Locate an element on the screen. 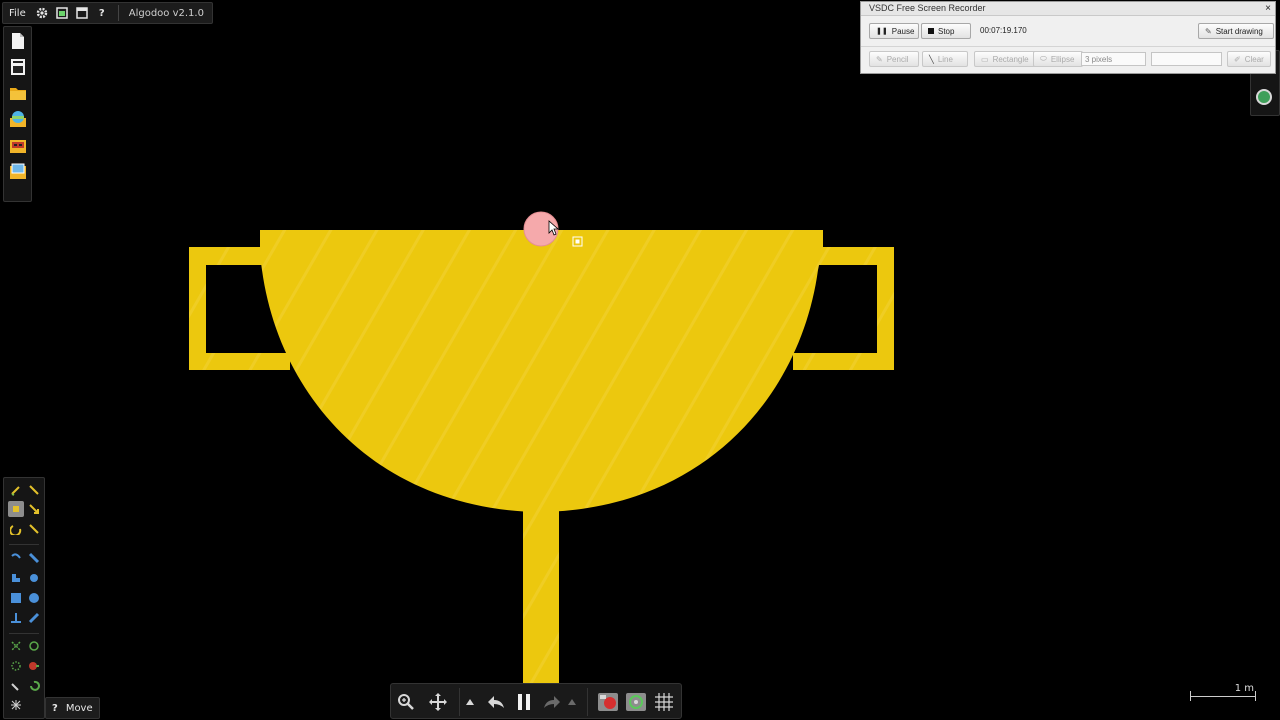 The width and height of the screenshot is (1280, 720). pencil-button: ✎ Pencil is located at coordinates (894, 59).